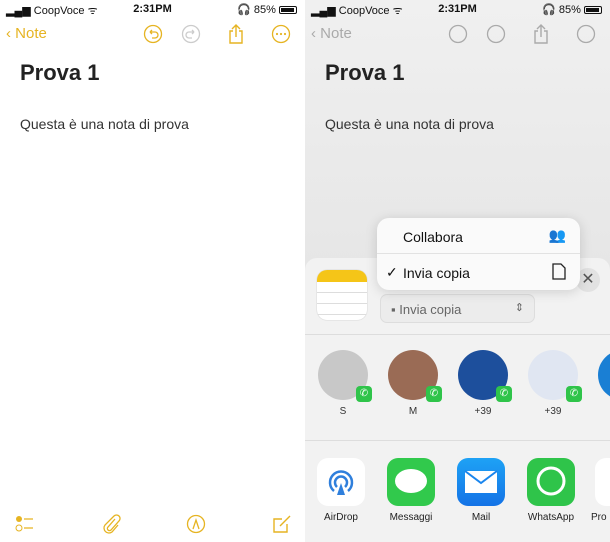 This screenshot has width=610, height=542. What do you see at coordinates (342, 295) in the screenshot?
I see `notes-app-icon` at bounding box center [342, 295].